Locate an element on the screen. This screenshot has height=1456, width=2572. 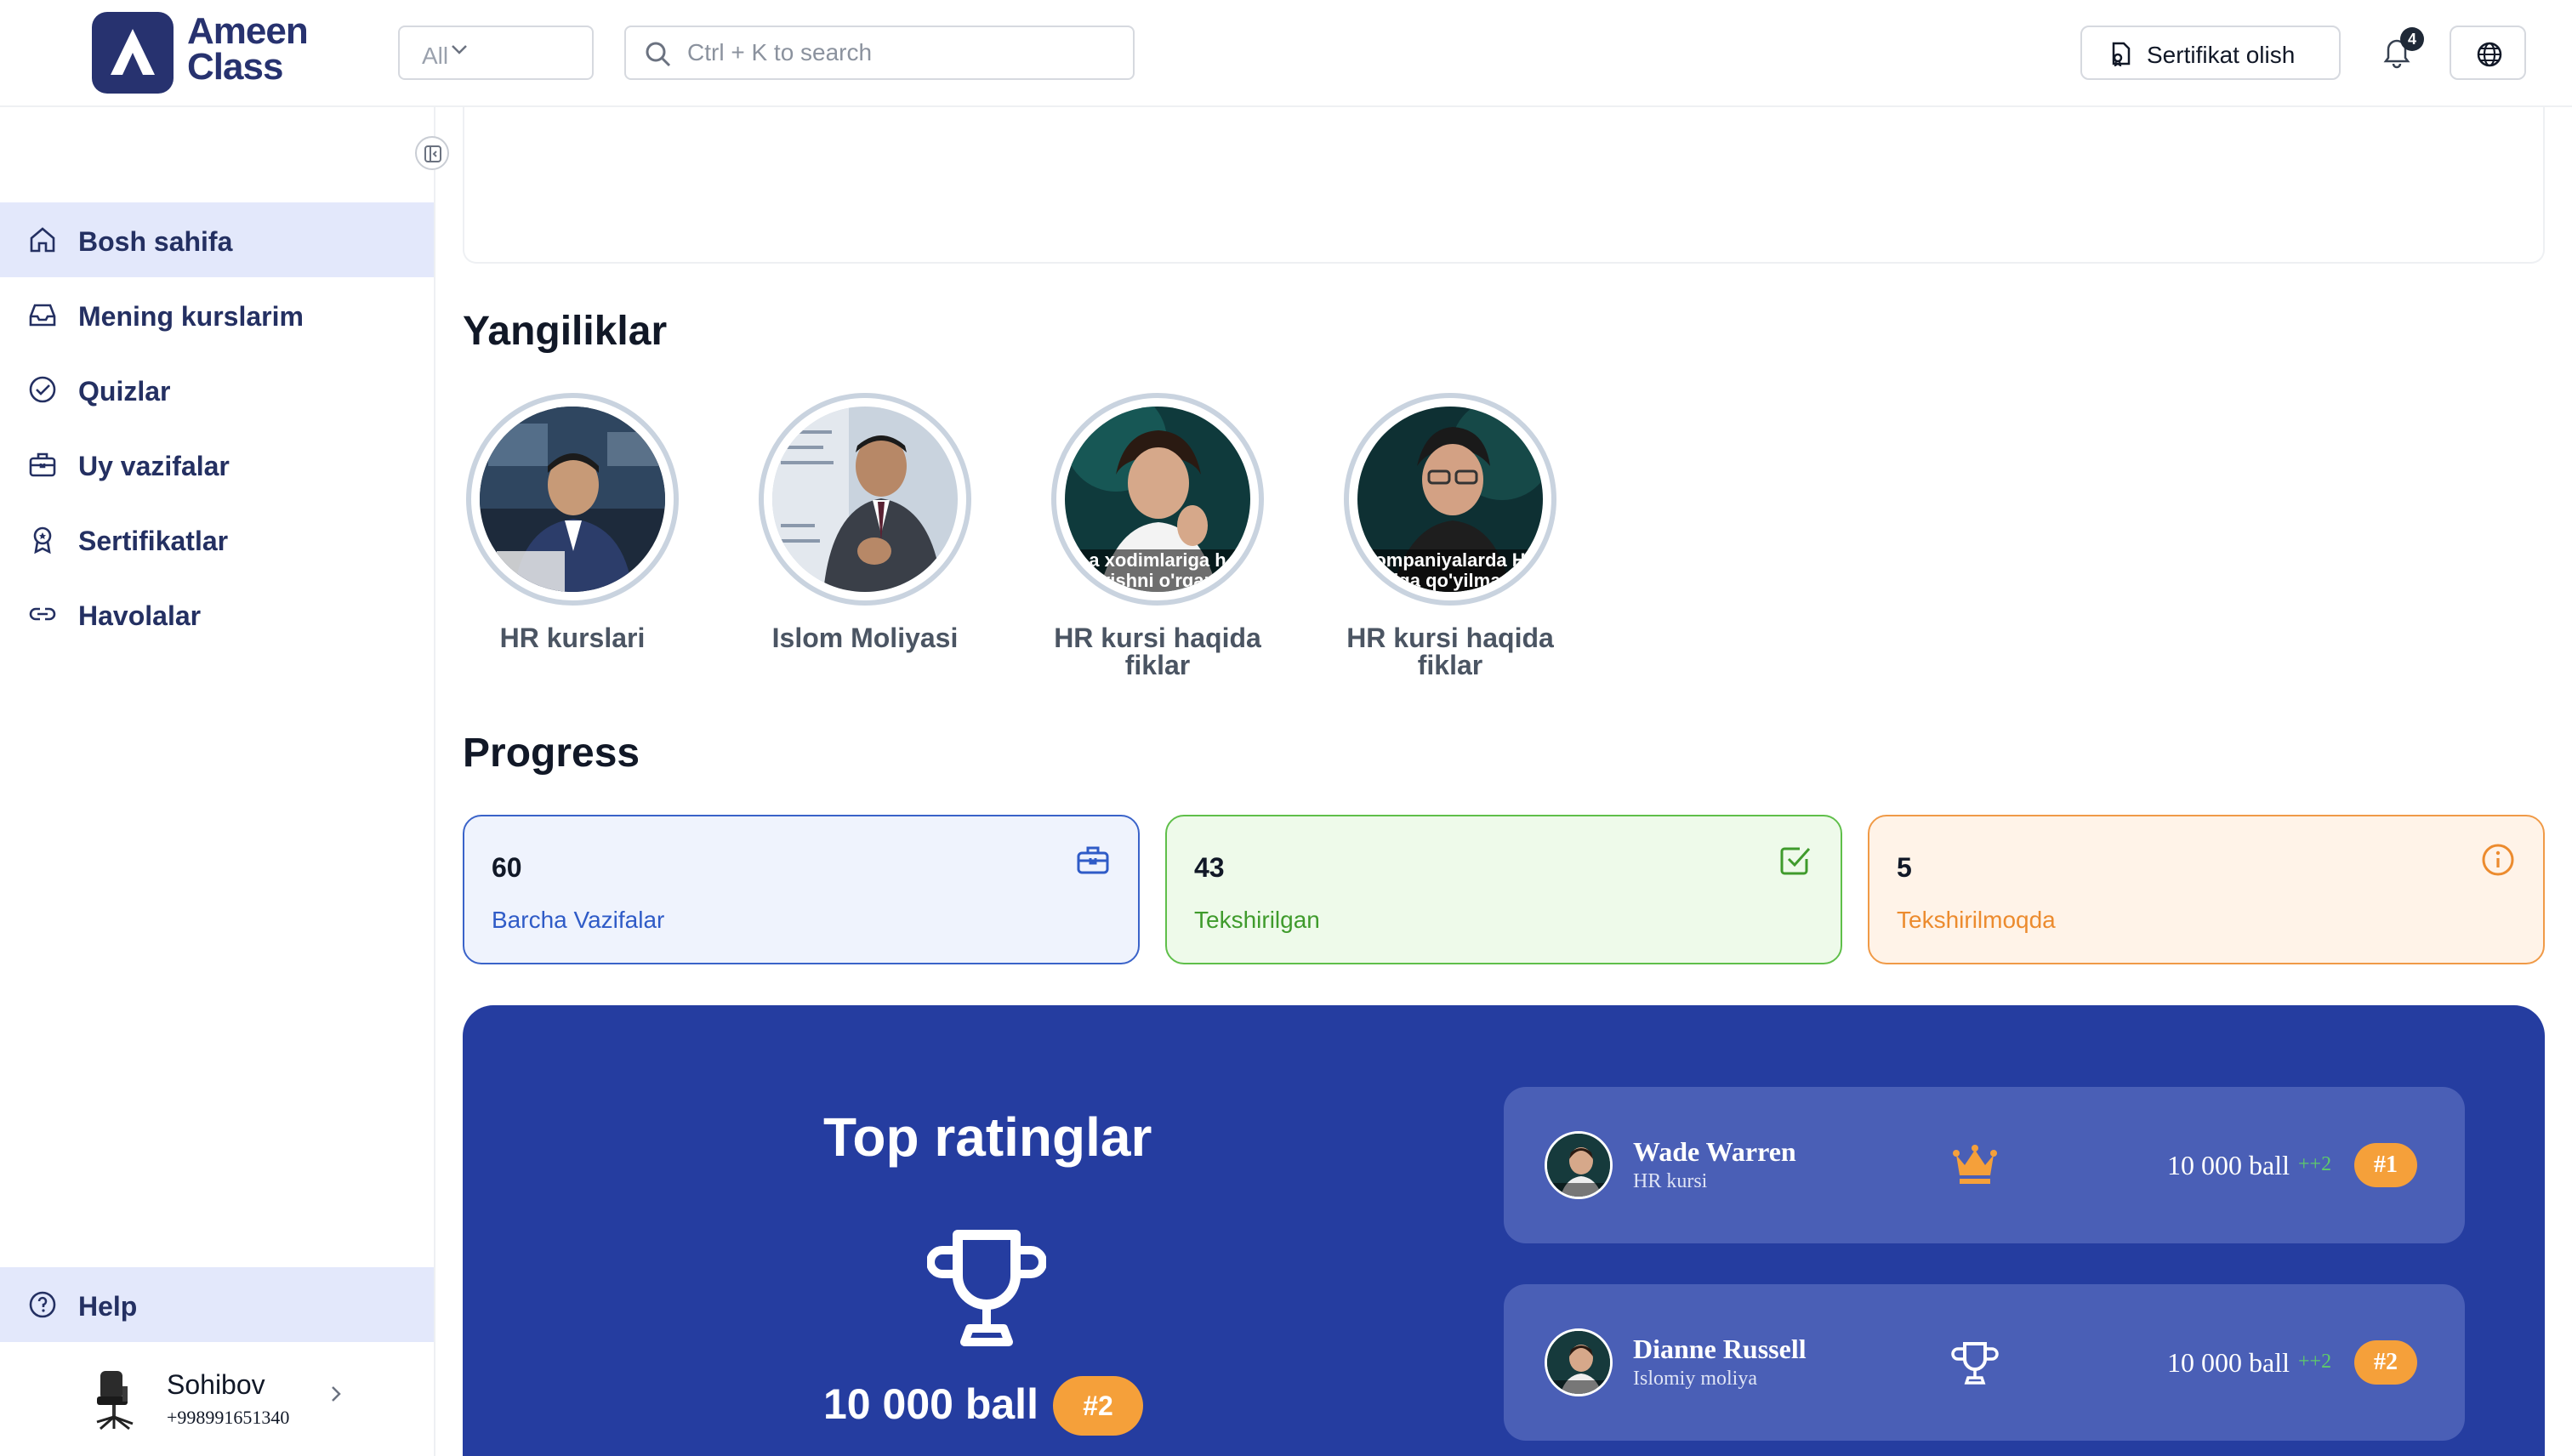
leaderboard-rank: #2 is located at coordinates (2386, 1362).